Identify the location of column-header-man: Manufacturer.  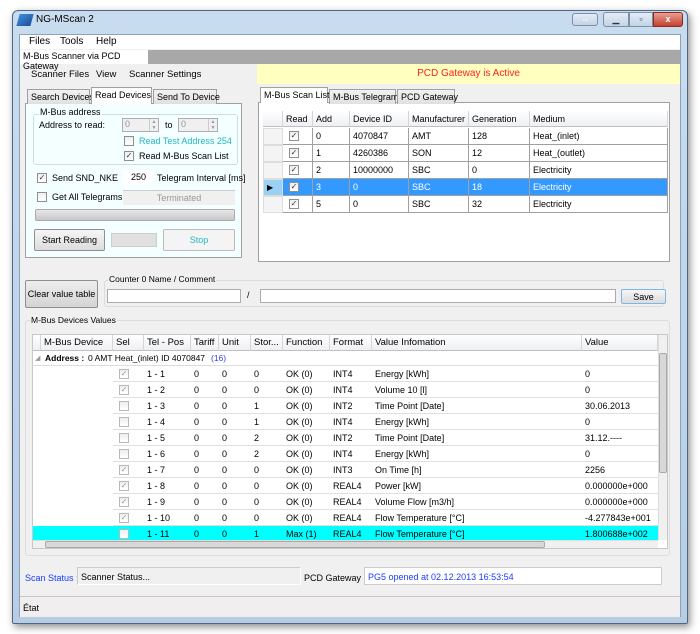
(439, 119).